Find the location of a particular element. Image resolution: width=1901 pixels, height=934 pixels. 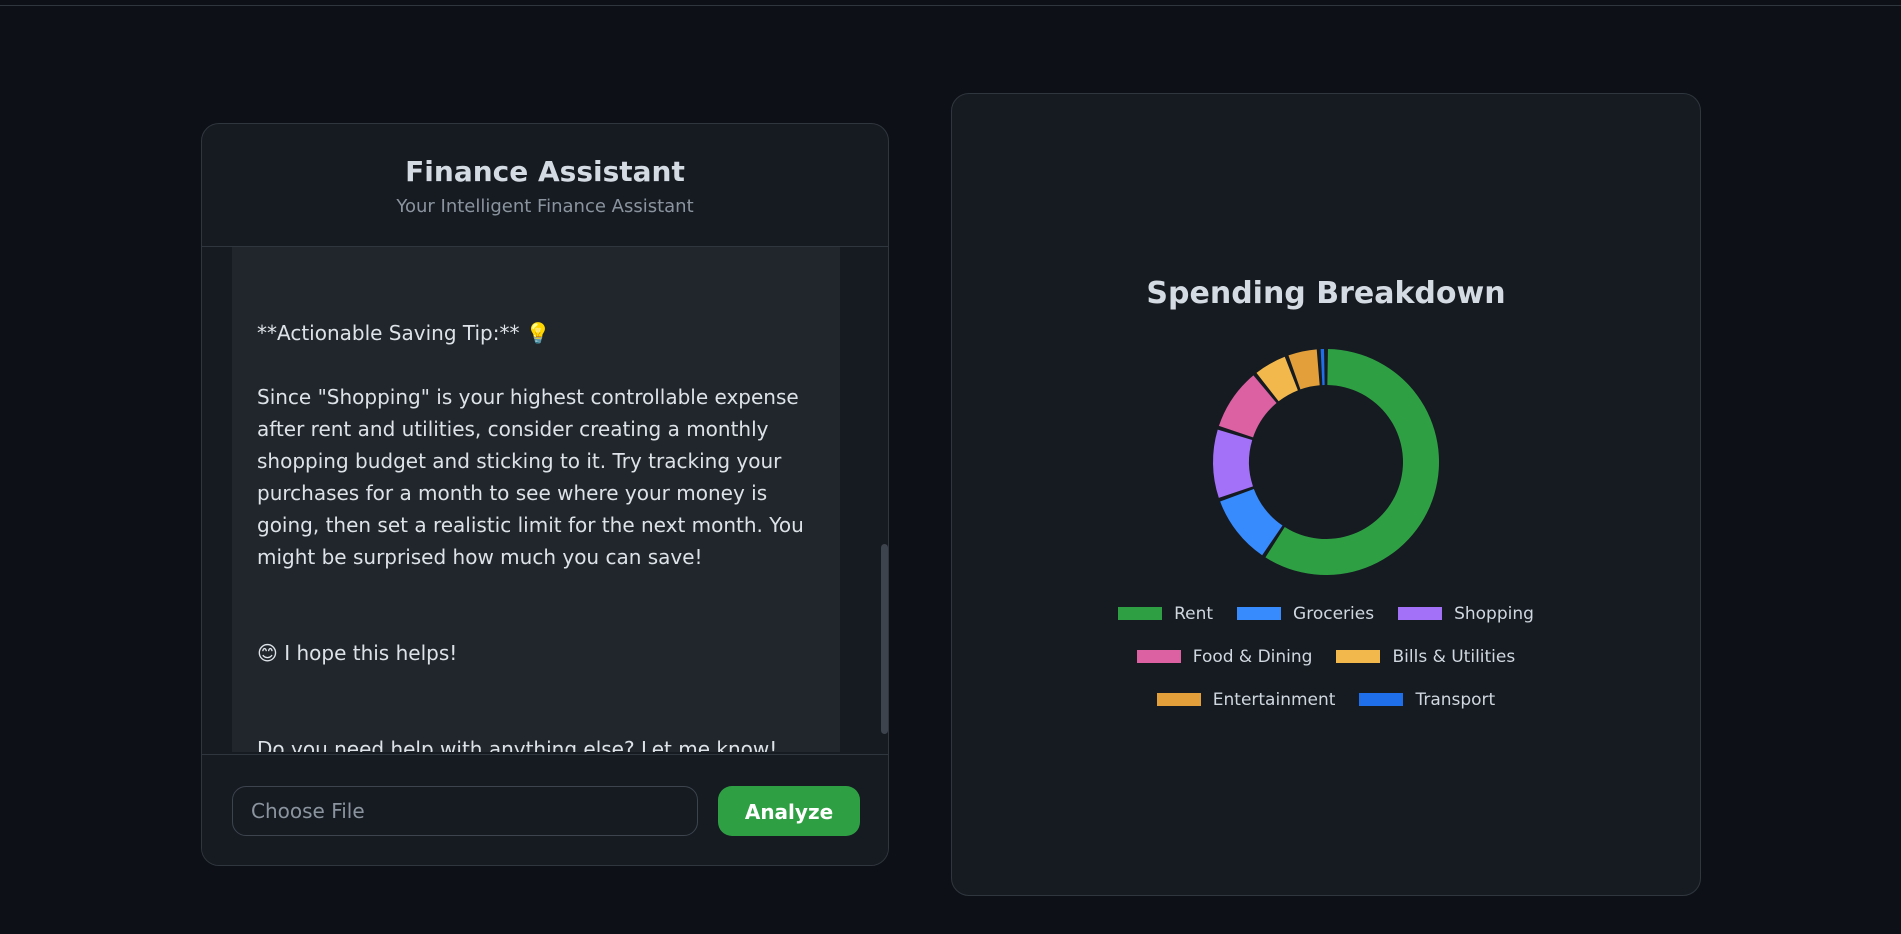

legend-label: Transport is located at coordinates (1455, 699).